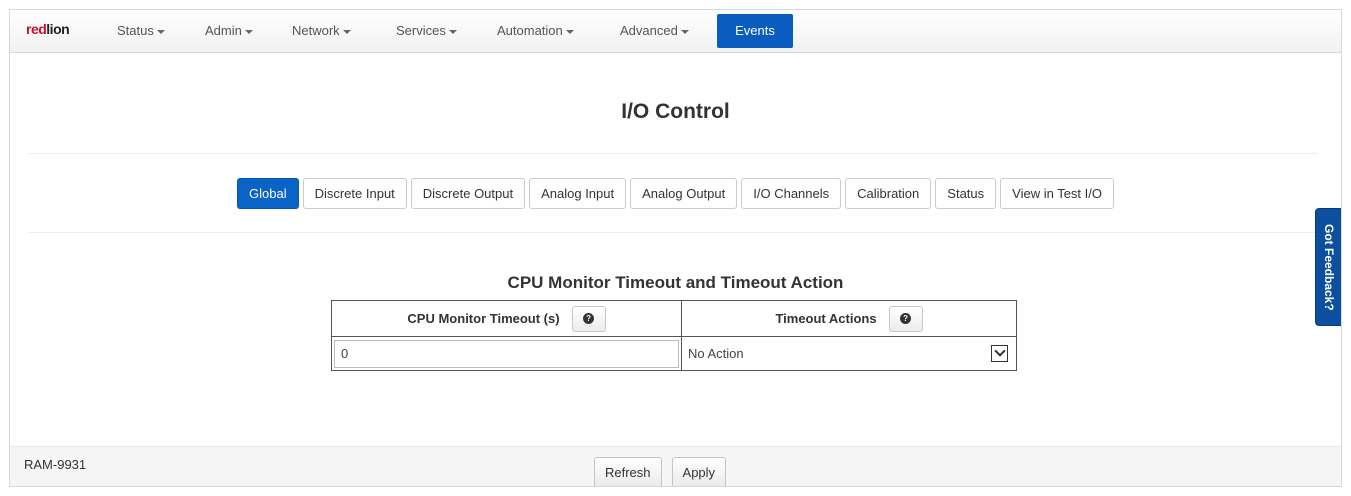 This screenshot has height=496, width=1351. I want to click on redlion-logo: redlion, so click(48, 29).